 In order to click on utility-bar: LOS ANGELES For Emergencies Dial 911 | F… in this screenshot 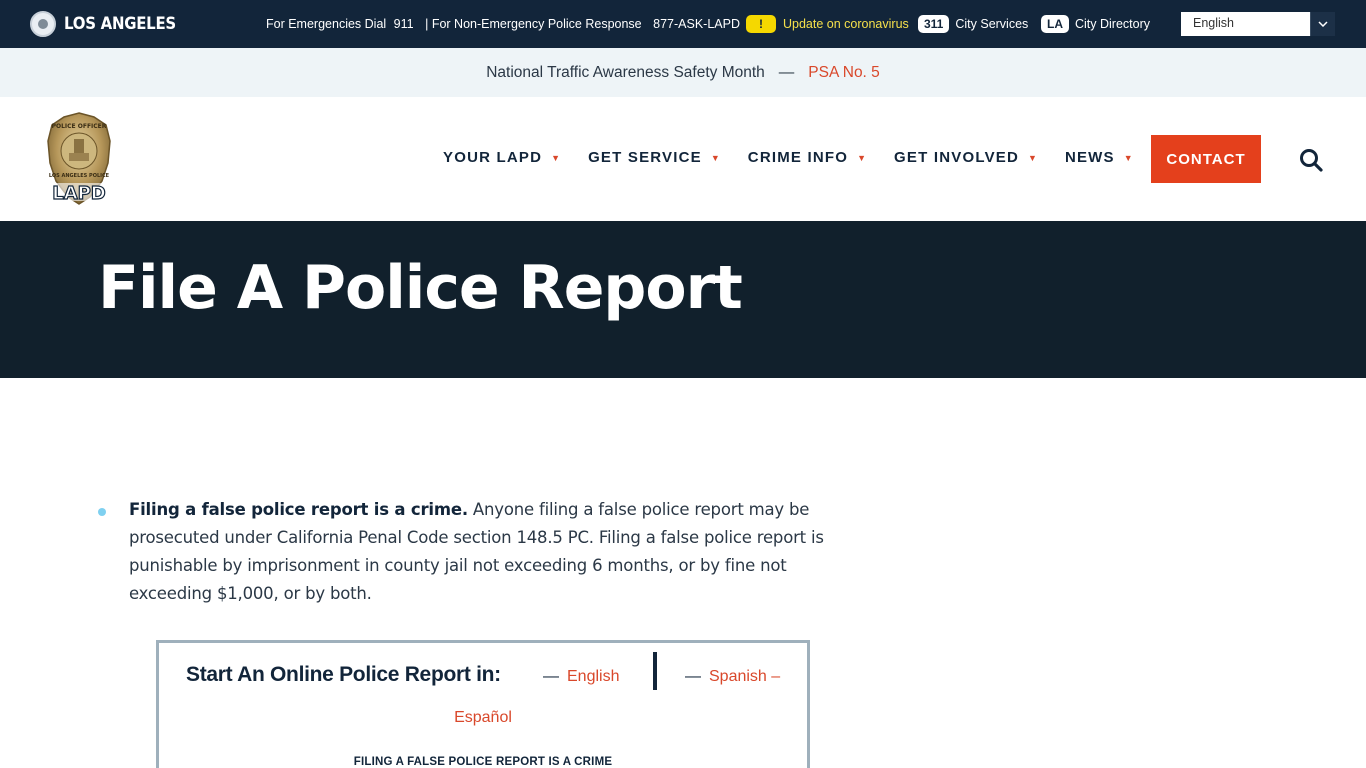, I will do `click(683, 24)`.